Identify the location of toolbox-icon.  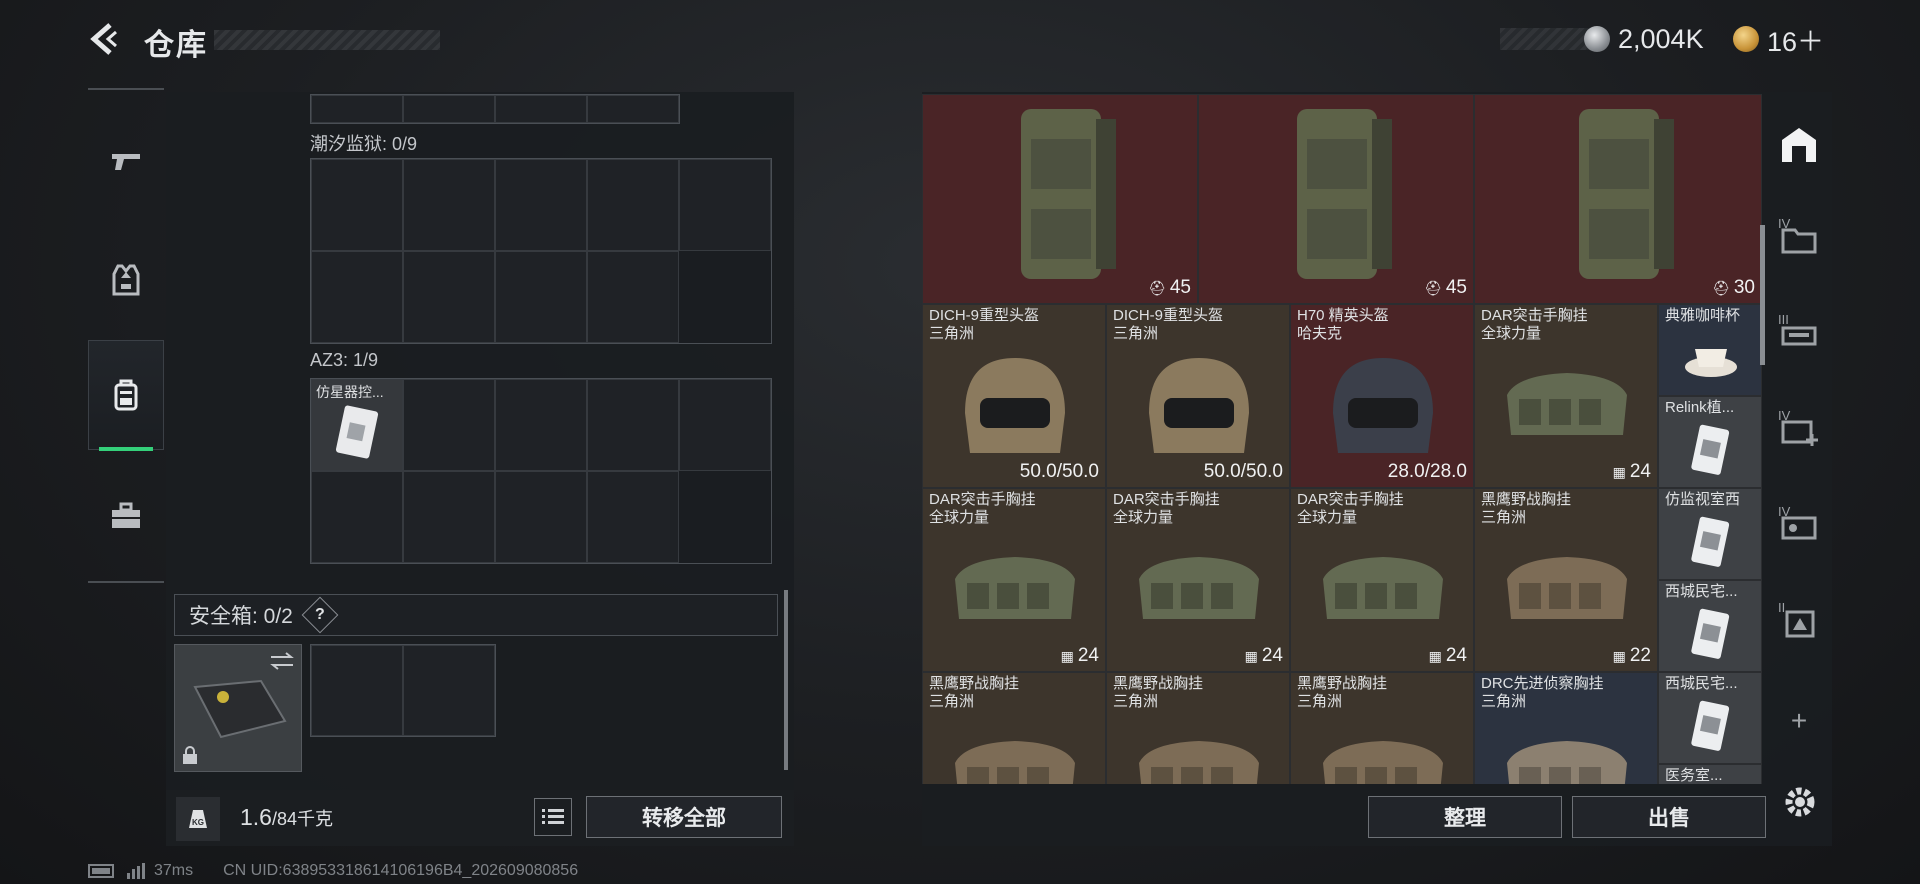
(126, 515).